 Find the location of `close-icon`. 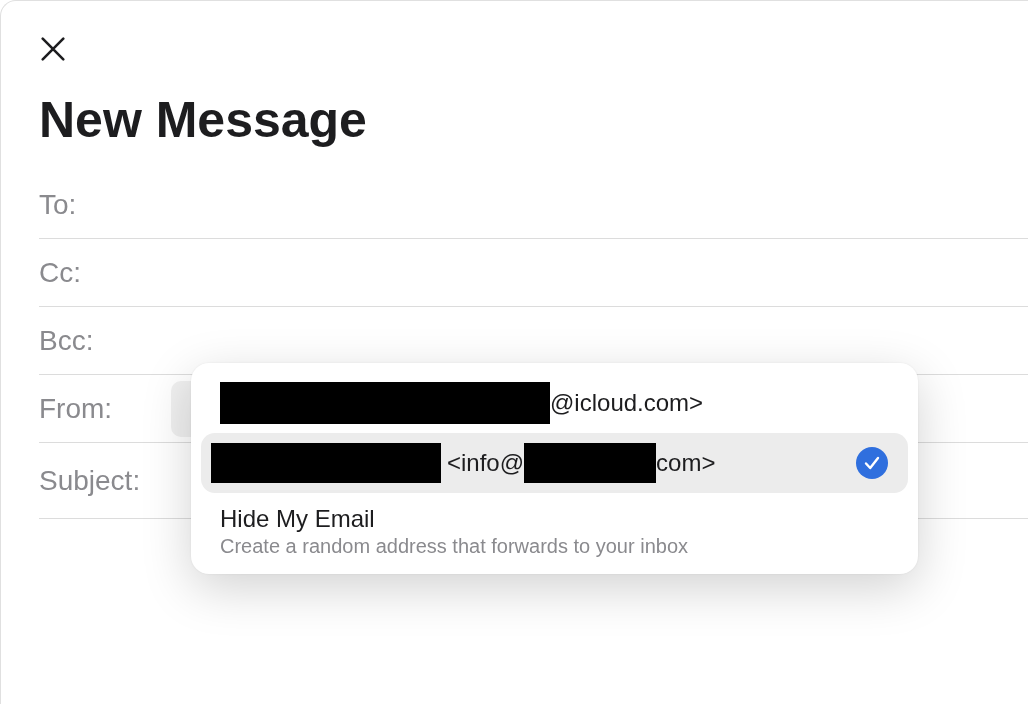

close-icon is located at coordinates (53, 49).